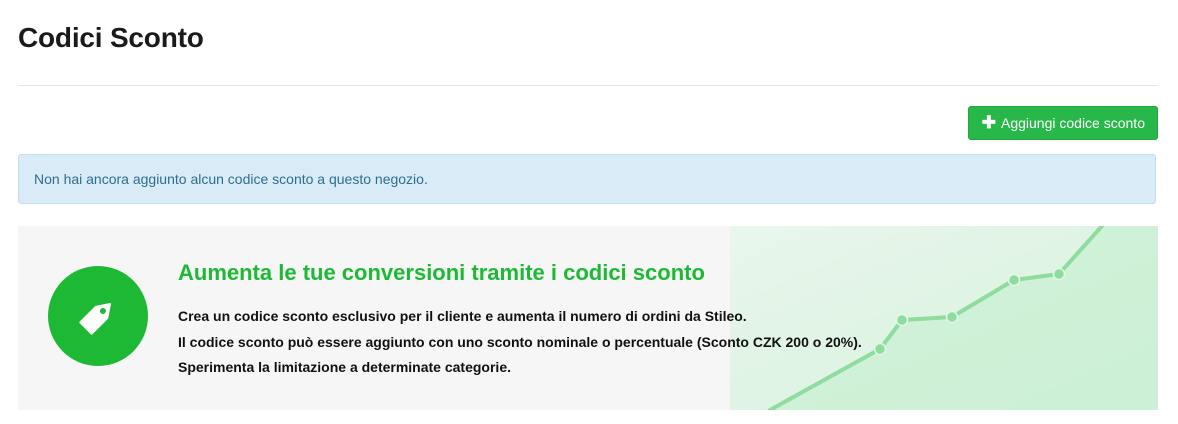 This screenshot has width=1178, height=424. Describe the element at coordinates (111, 37) in the screenshot. I see `page-title: Codici Sconto` at that location.